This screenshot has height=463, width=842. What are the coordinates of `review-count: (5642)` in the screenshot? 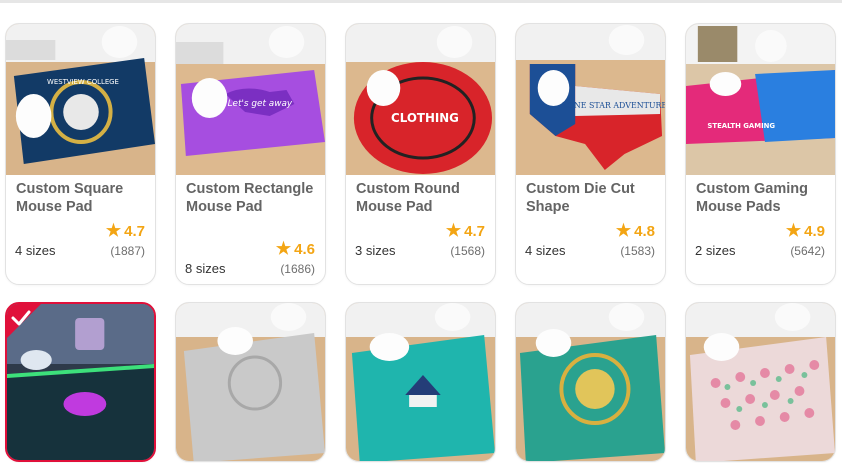 It's located at (807, 251).